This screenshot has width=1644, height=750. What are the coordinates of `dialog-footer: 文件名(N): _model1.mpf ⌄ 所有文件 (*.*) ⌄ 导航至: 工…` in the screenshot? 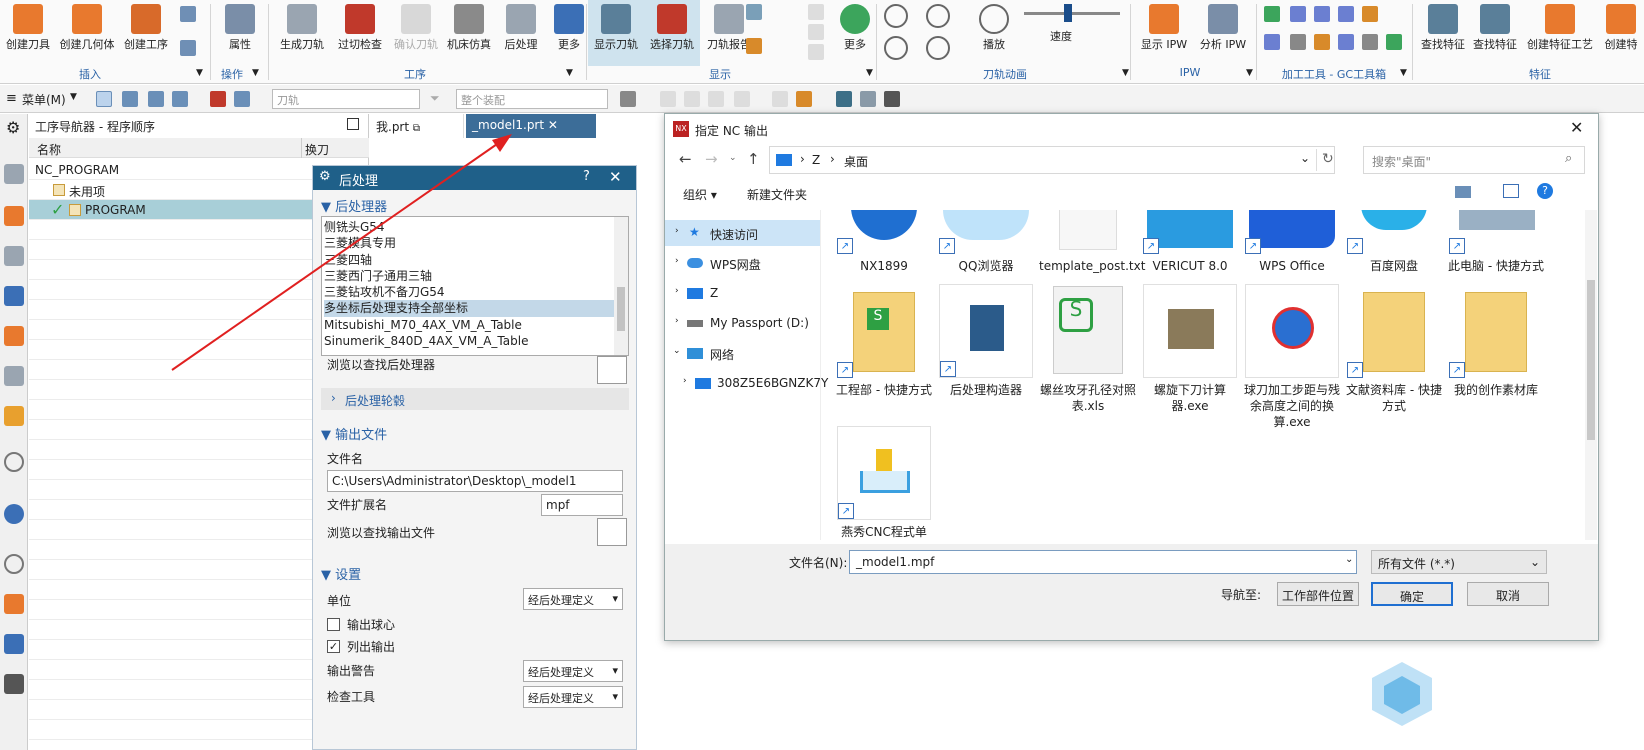 It's located at (1131, 592).